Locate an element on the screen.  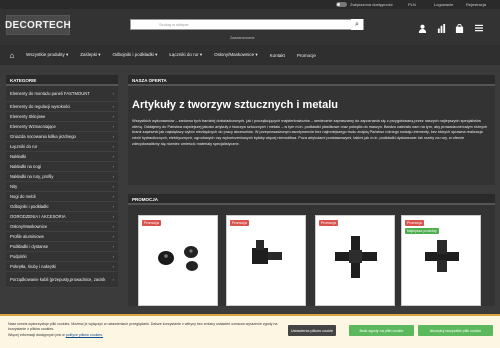
search-input: Szukaj w sklepie is located at coordinates (241, 24).